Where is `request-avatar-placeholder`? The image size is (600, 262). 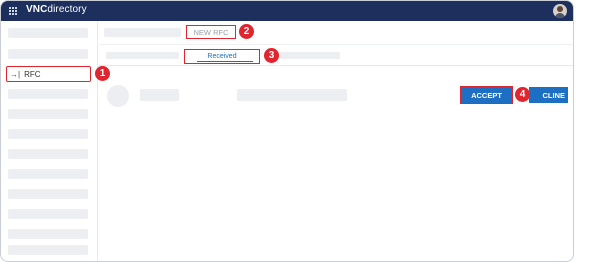
request-avatar-placeholder is located at coordinates (118, 96).